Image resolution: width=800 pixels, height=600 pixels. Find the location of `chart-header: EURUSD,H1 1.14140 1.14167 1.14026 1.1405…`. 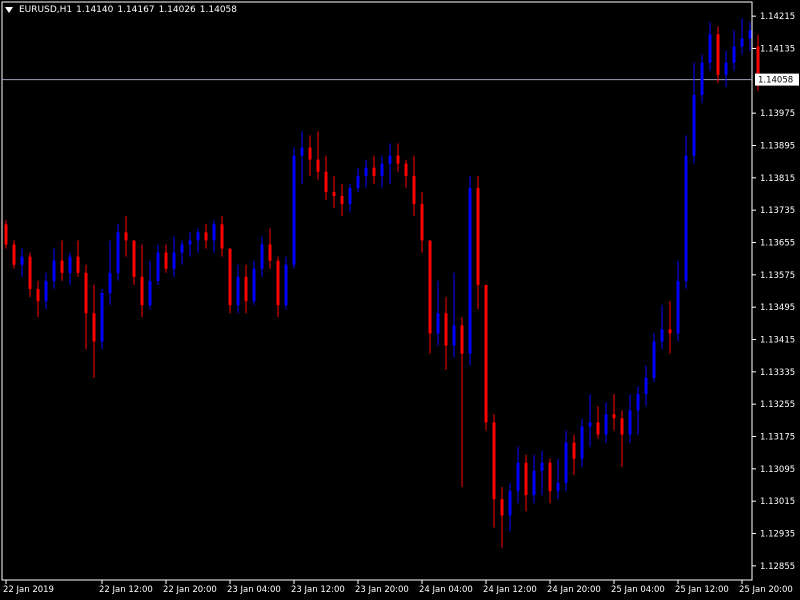

chart-header: EURUSD,H1 1.14140 1.14167 1.14026 1.1405… is located at coordinates (121, 10).